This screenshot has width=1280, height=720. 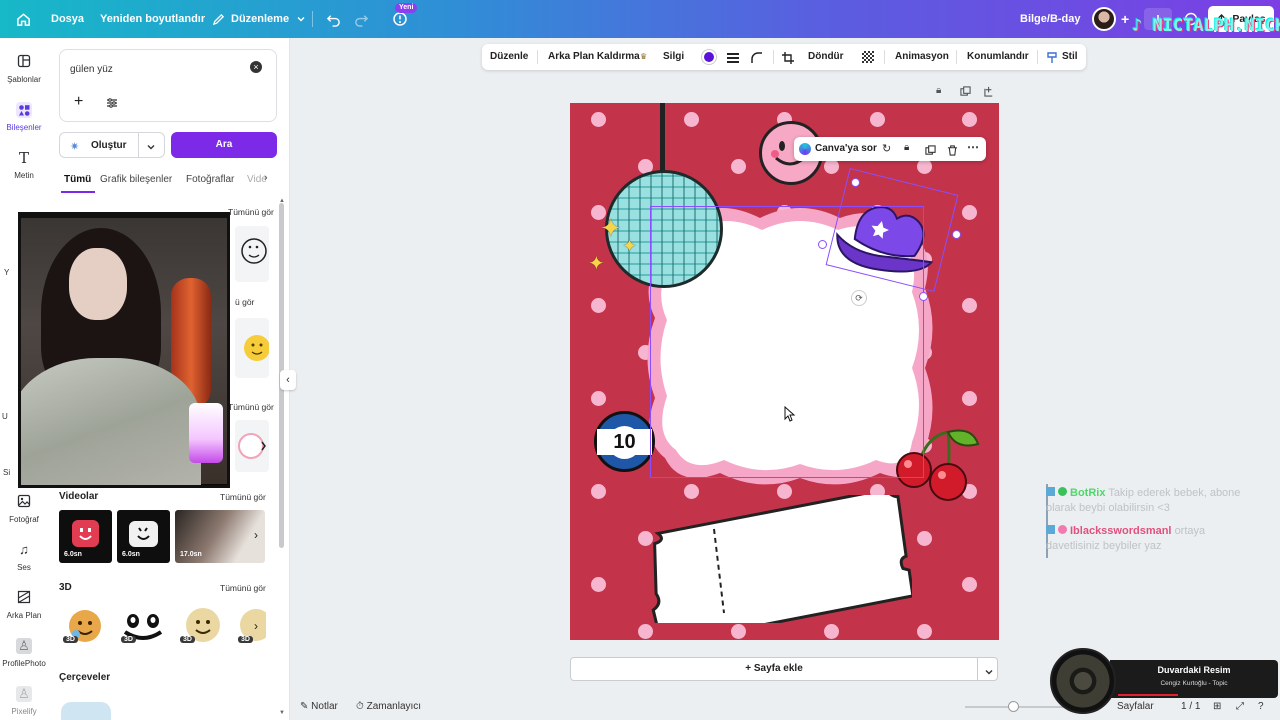 What do you see at coordinates (733, 60) in the screenshot?
I see `border-style-icon` at bounding box center [733, 60].